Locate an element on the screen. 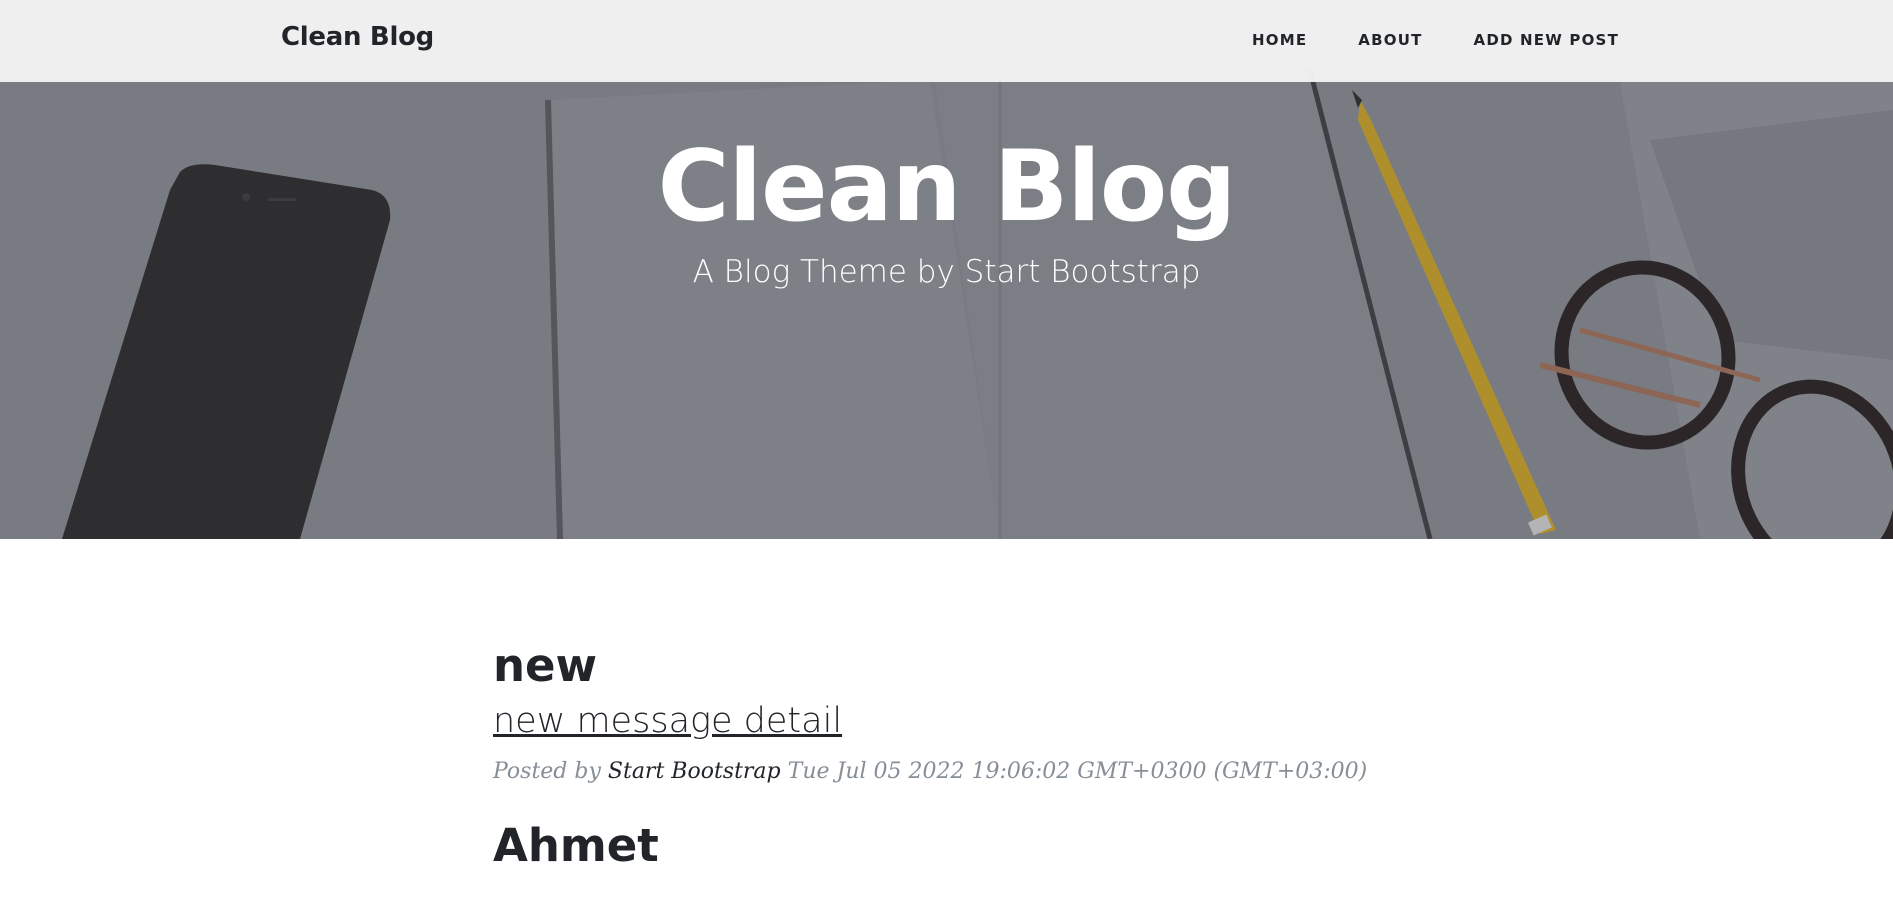 The height and width of the screenshot is (899, 1893). hero-subtitle: A Blog Theme by Start Bootstrap is located at coordinates (946, 272).